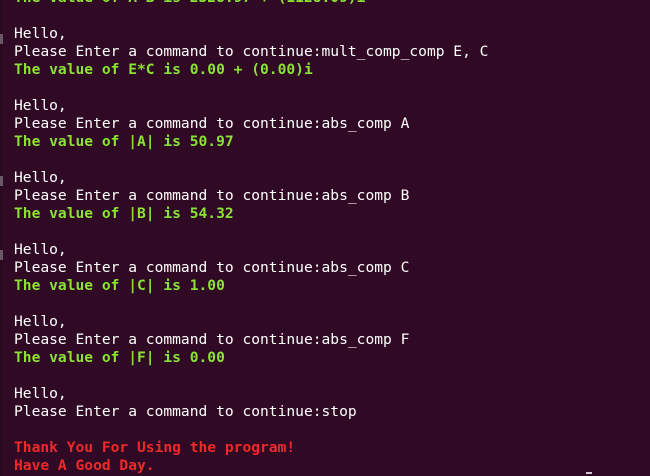 The height and width of the screenshot is (476, 650). I want to click on farewell-line: Have A Good Day., so click(84, 465).